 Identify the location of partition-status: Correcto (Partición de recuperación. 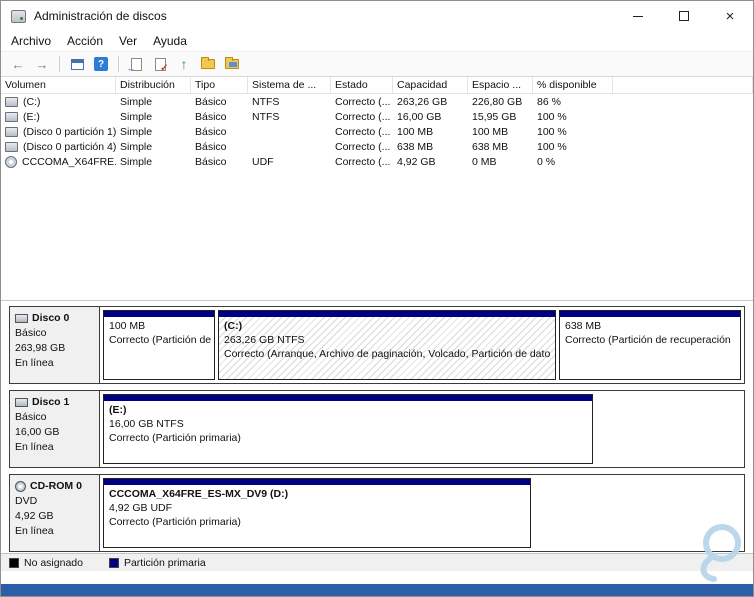
(648, 340).